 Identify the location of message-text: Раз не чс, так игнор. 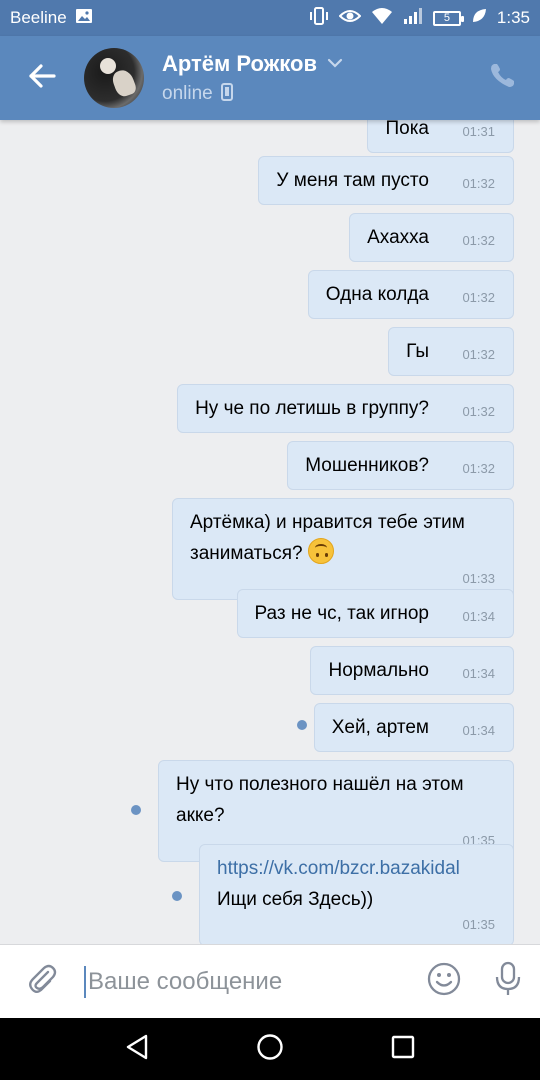
(342, 613).